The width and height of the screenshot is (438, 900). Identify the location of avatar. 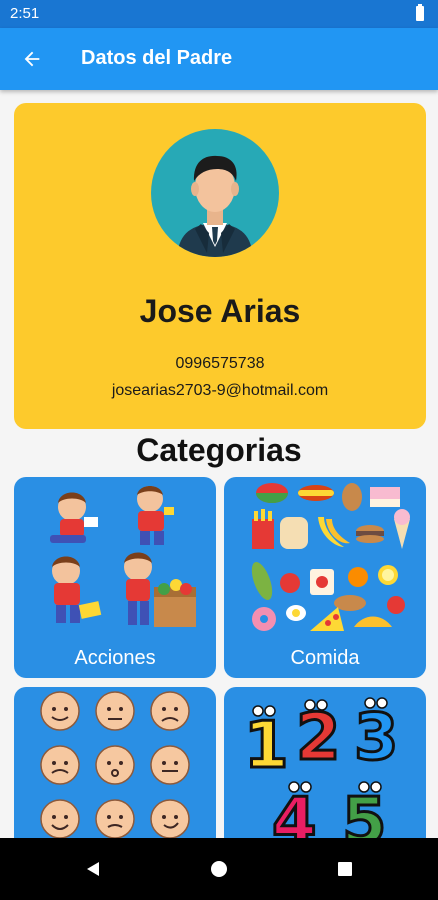
(215, 193).